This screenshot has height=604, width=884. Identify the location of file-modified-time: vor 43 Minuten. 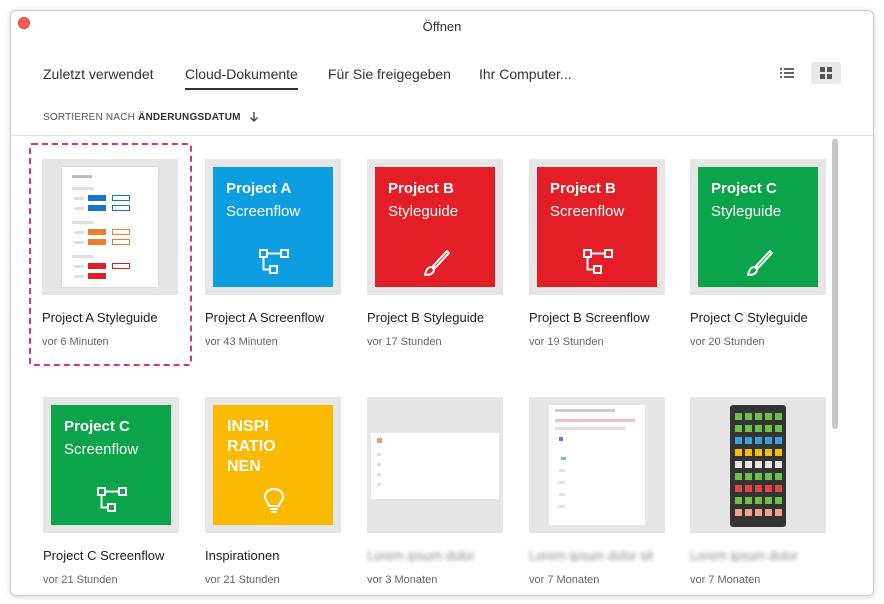
(241, 342).